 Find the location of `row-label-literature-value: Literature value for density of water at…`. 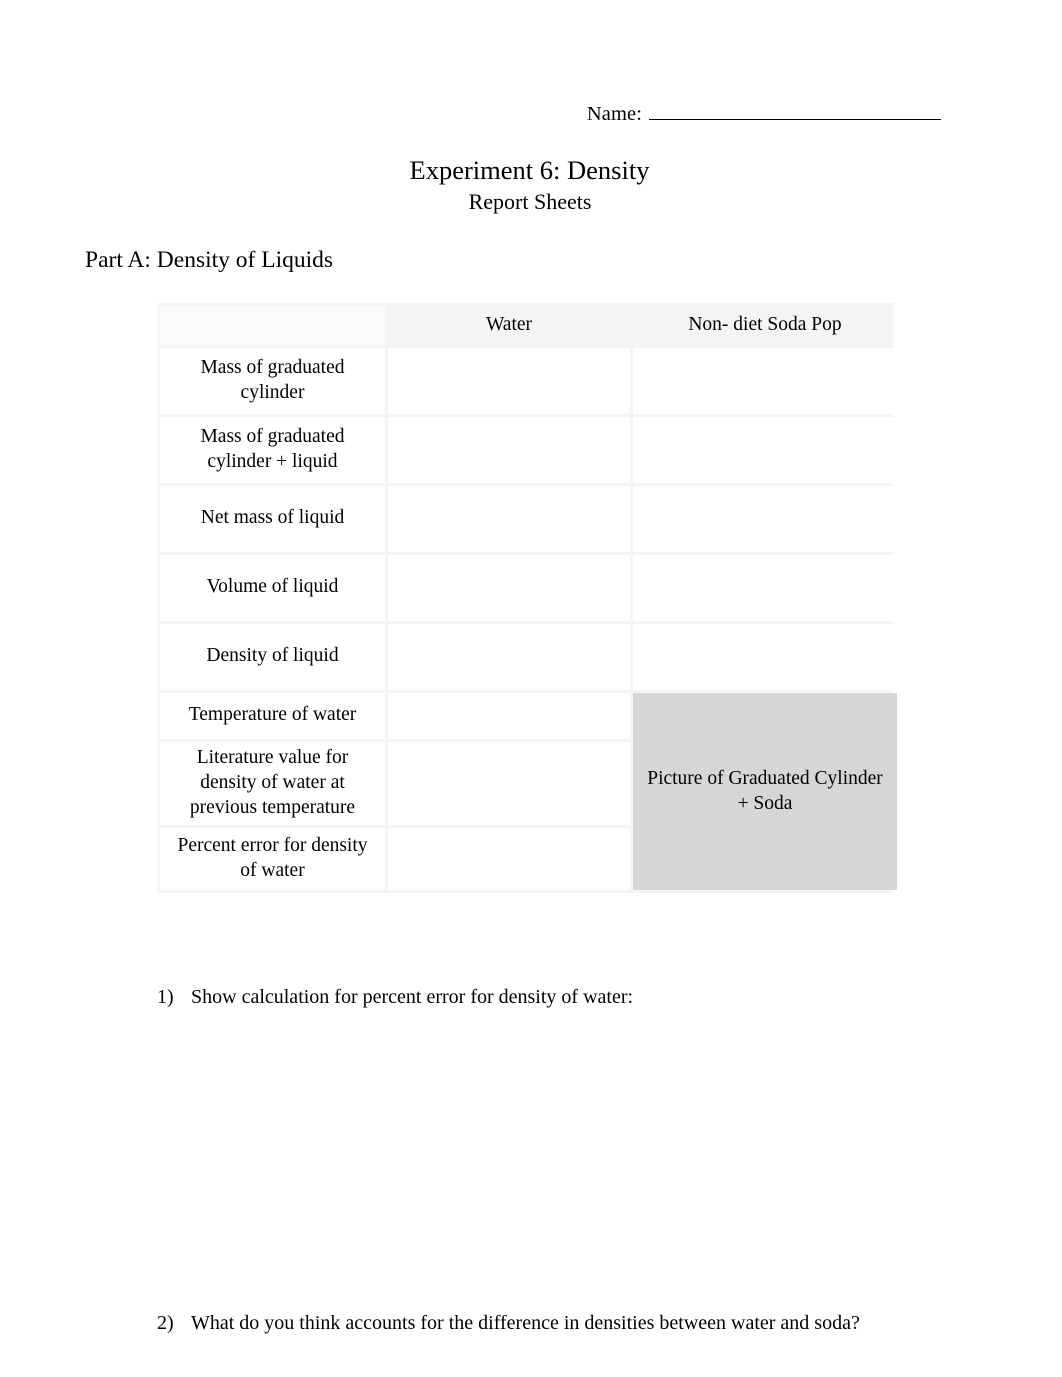

row-label-literature-value: Literature value for density of water at… is located at coordinates (272, 783).